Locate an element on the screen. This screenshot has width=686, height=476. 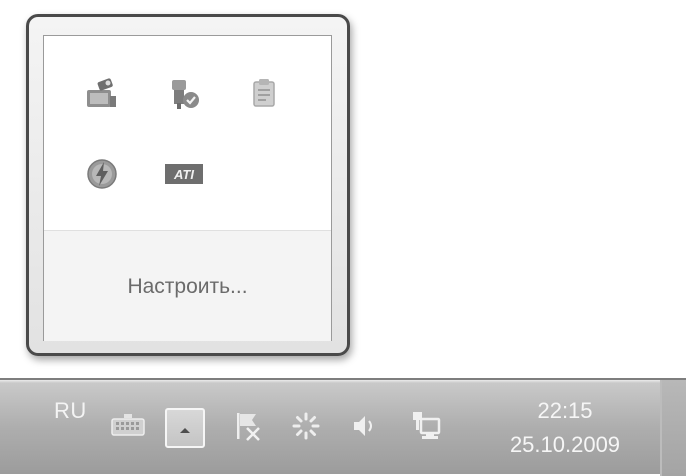
power-icon is located at coordinates (102, 174).